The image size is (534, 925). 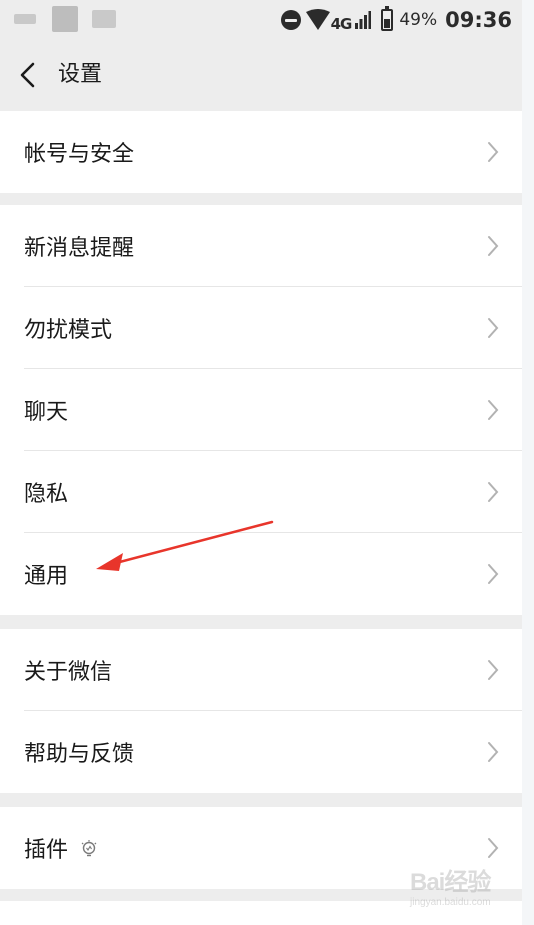 I want to click on wifi-icon, so click(x=317, y=19).